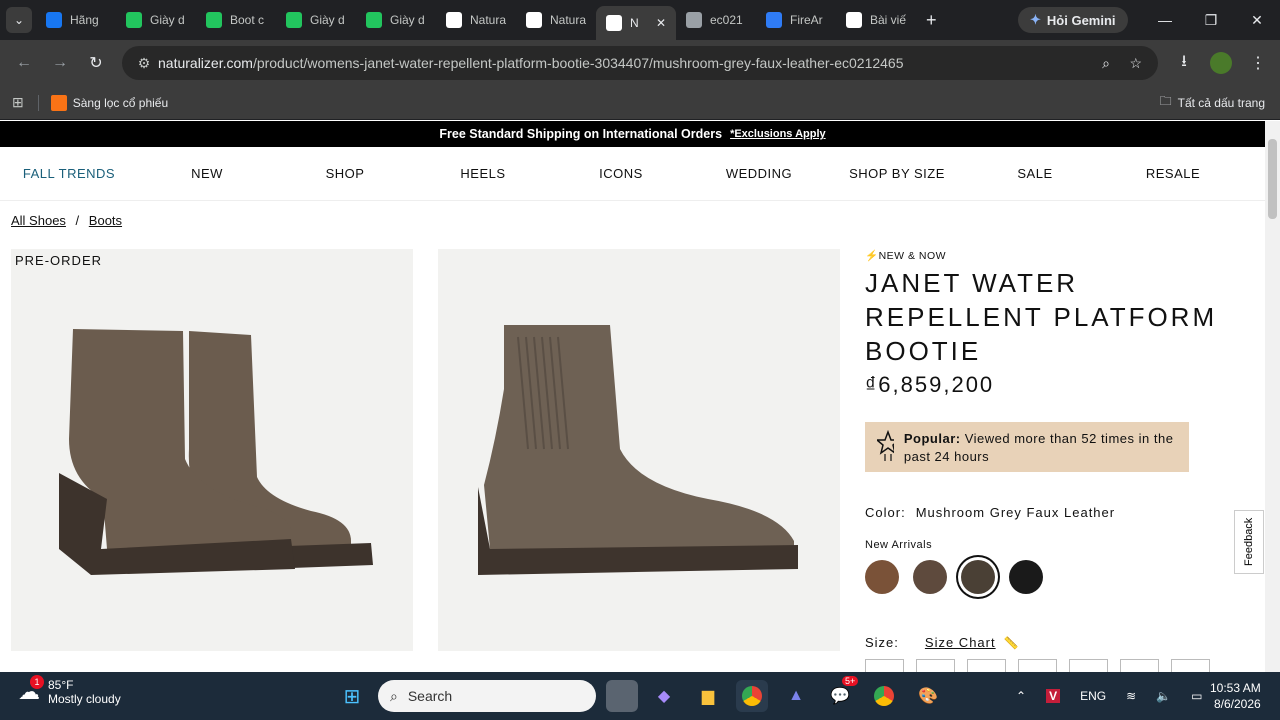 This screenshot has height=720, width=1280. I want to click on system-tray: ⌃ V ENG ≋ 🔈 ▭, so click(1109, 696).